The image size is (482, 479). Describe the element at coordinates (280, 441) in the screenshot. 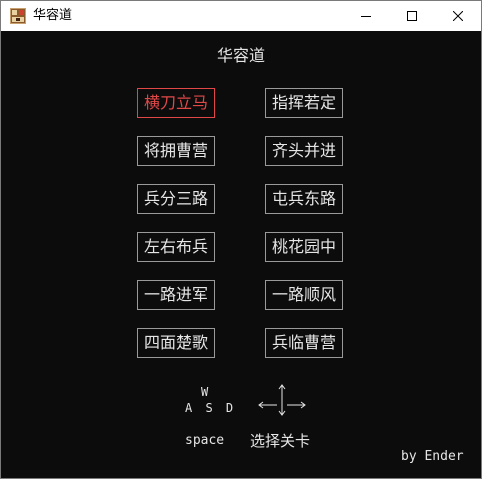

I see `select-level-hint: 选择关卡` at that location.